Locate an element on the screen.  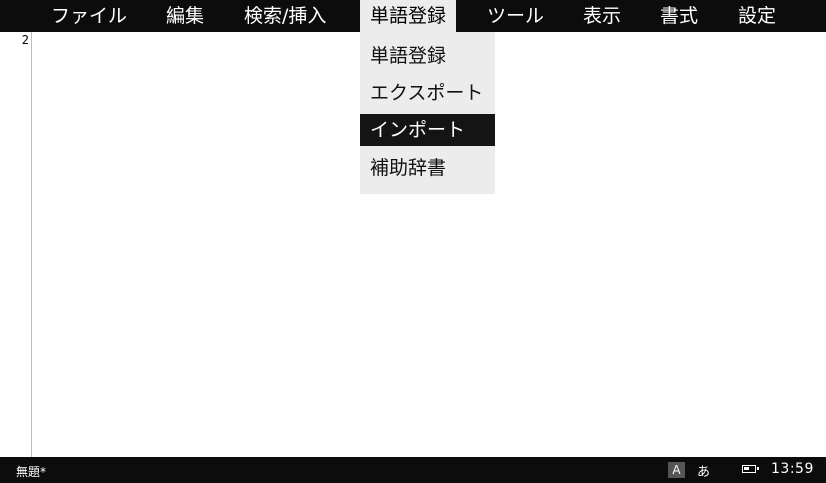
dropdown-item-export: エクスポート is located at coordinates (427, 93).